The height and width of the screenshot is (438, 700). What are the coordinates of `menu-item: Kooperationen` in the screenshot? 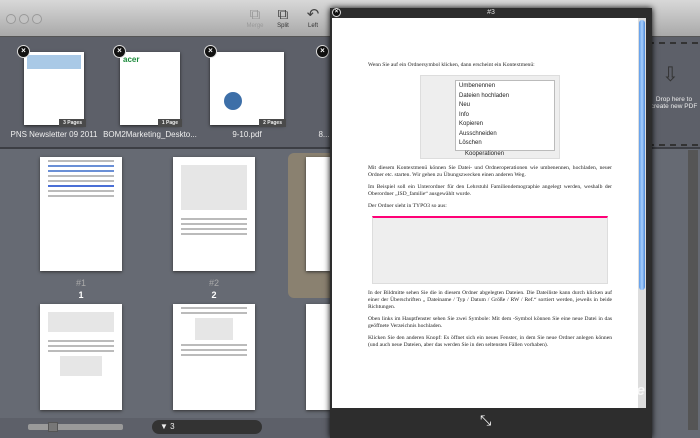 It's located at (485, 153).